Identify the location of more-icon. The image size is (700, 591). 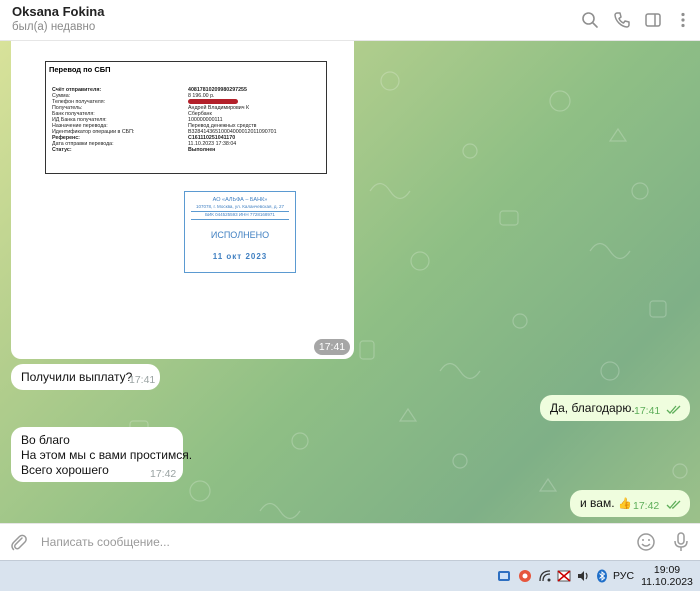
(683, 20).